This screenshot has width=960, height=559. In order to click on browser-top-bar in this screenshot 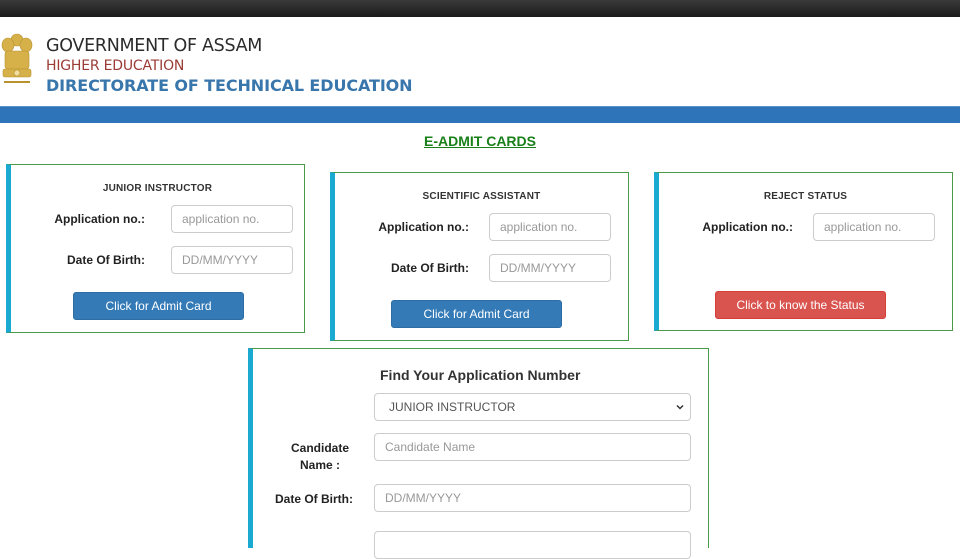, I will do `click(480, 8)`.